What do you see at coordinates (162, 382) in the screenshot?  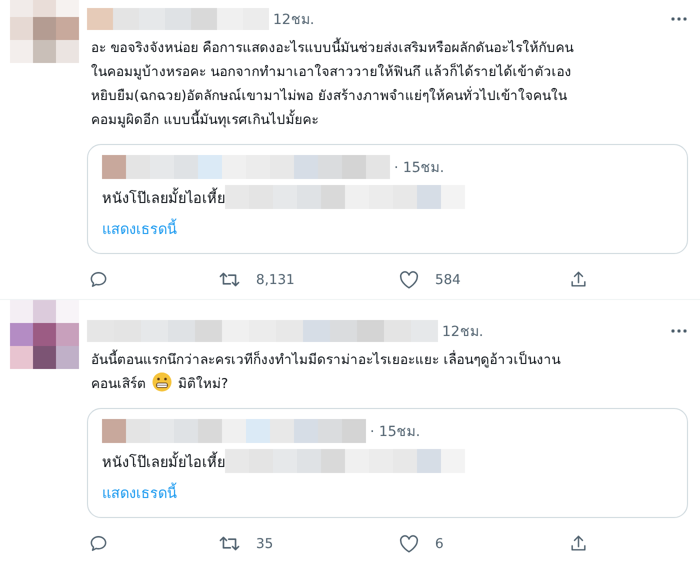 I see `grimacing-emoji-icon` at bounding box center [162, 382].